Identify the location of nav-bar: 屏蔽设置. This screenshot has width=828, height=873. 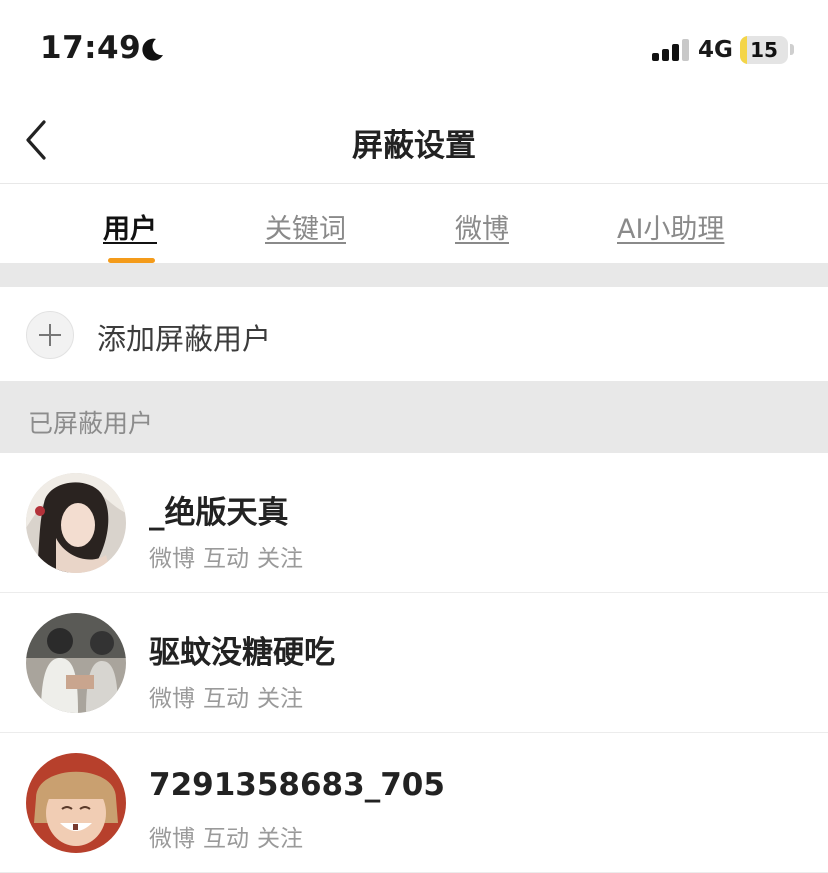
(414, 141).